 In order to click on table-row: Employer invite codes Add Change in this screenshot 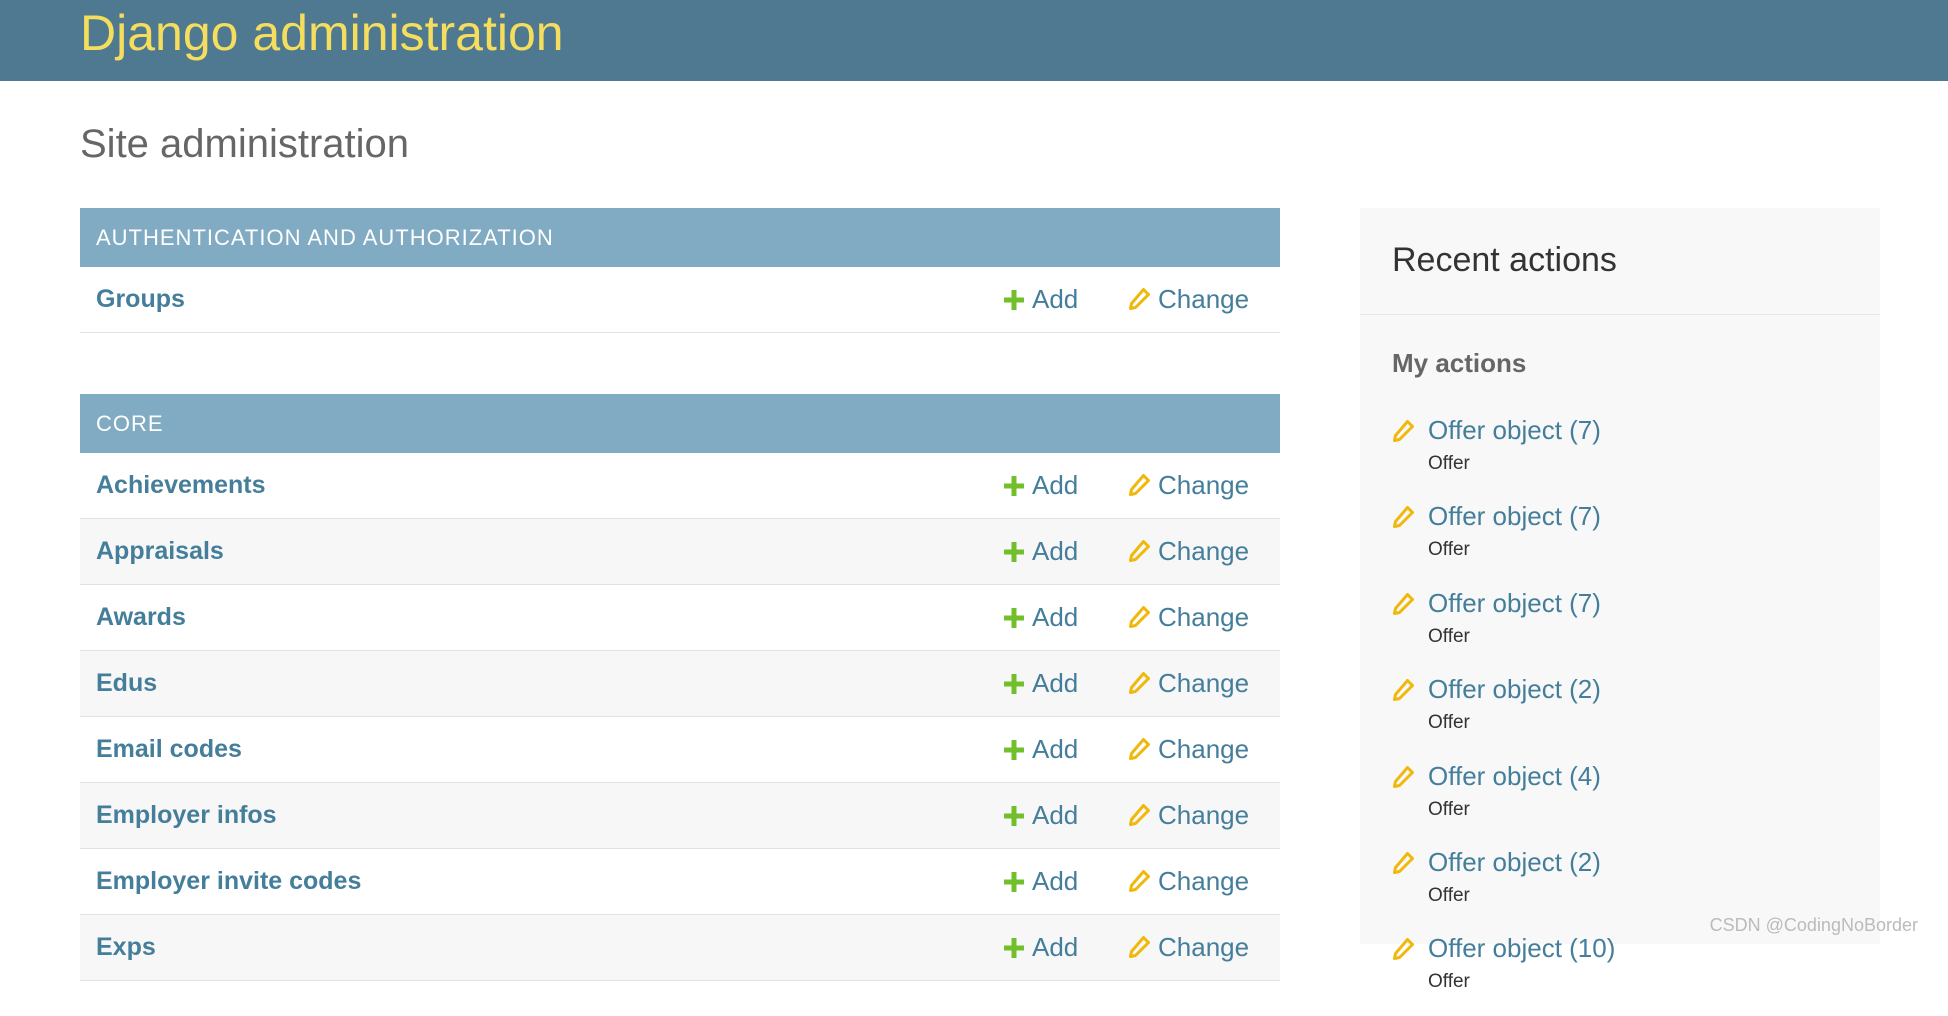, I will do `click(680, 882)`.